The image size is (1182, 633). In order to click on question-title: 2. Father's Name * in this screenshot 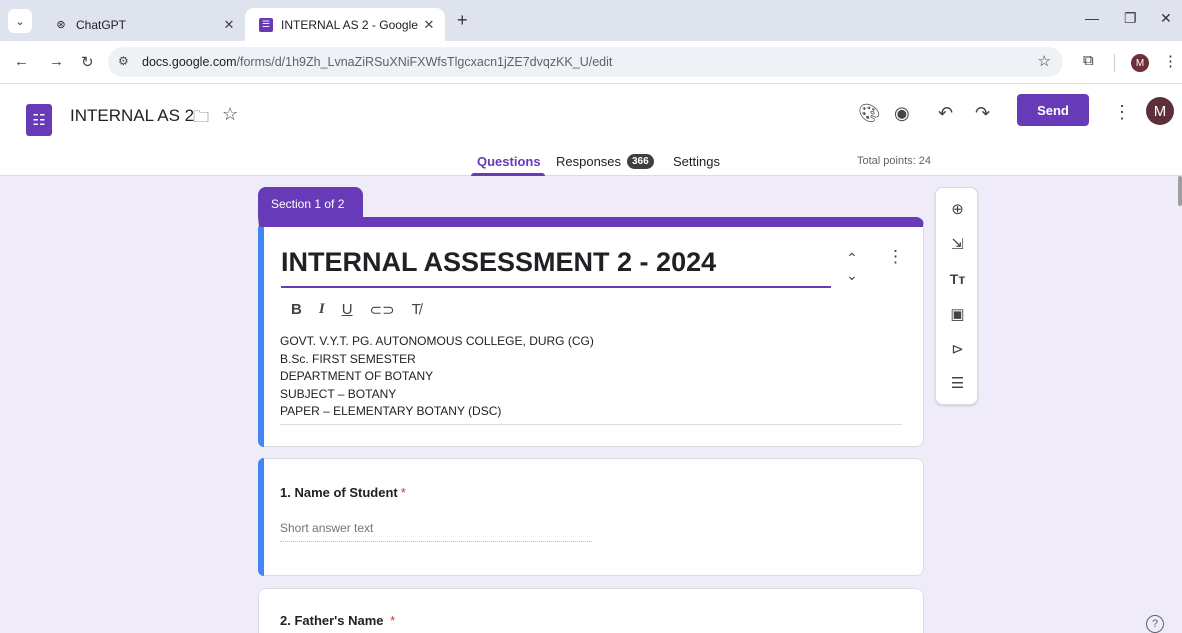, I will do `click(337, 620)`.